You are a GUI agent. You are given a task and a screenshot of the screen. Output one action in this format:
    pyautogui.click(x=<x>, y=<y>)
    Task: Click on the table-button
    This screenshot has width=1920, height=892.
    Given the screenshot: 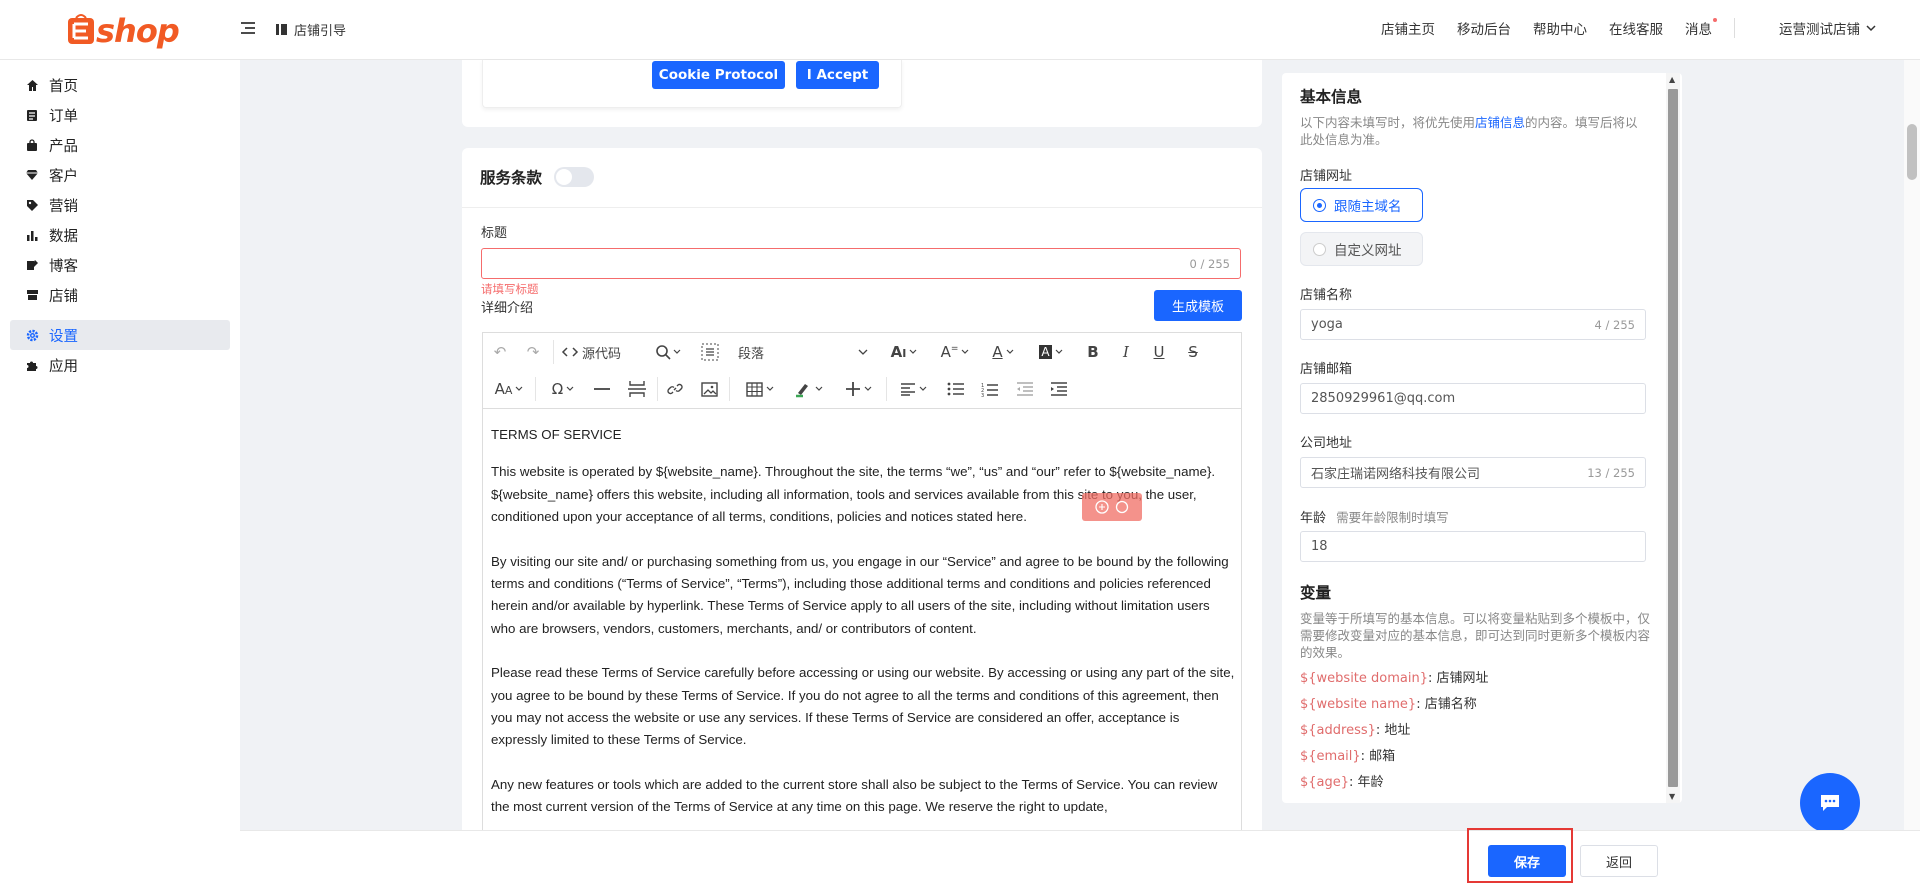 What is the action you would take?
    pyautogui.click(x=760, y=389)
    